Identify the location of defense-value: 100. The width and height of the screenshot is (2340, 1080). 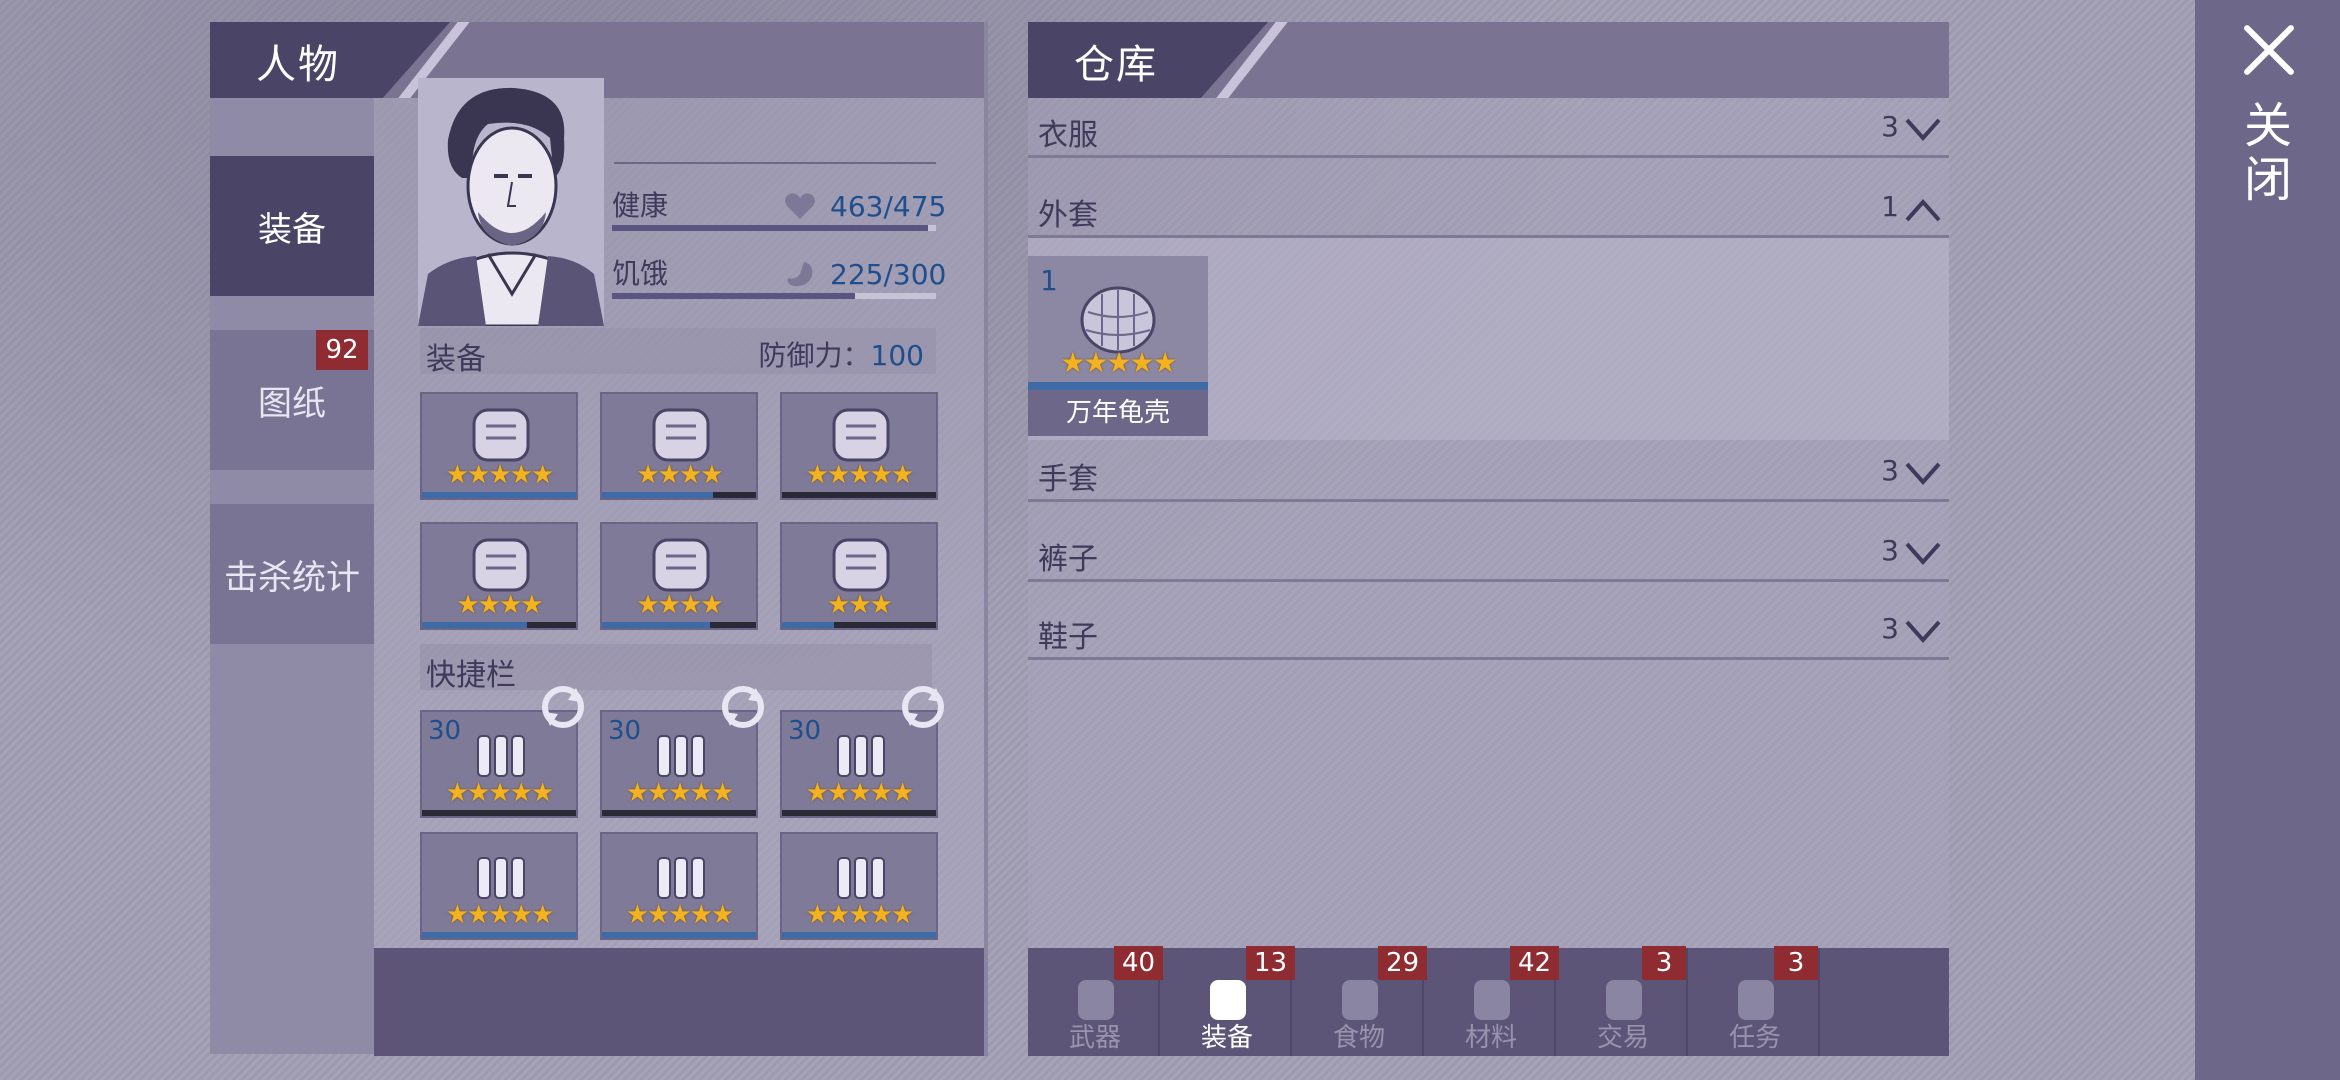
(897, 355).